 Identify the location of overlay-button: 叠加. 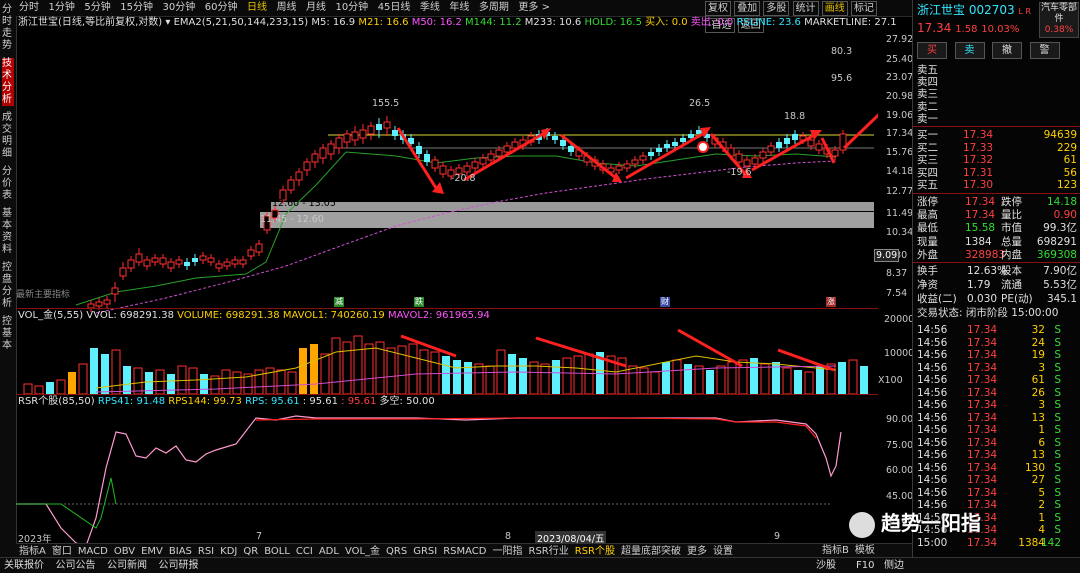
(747, 8).